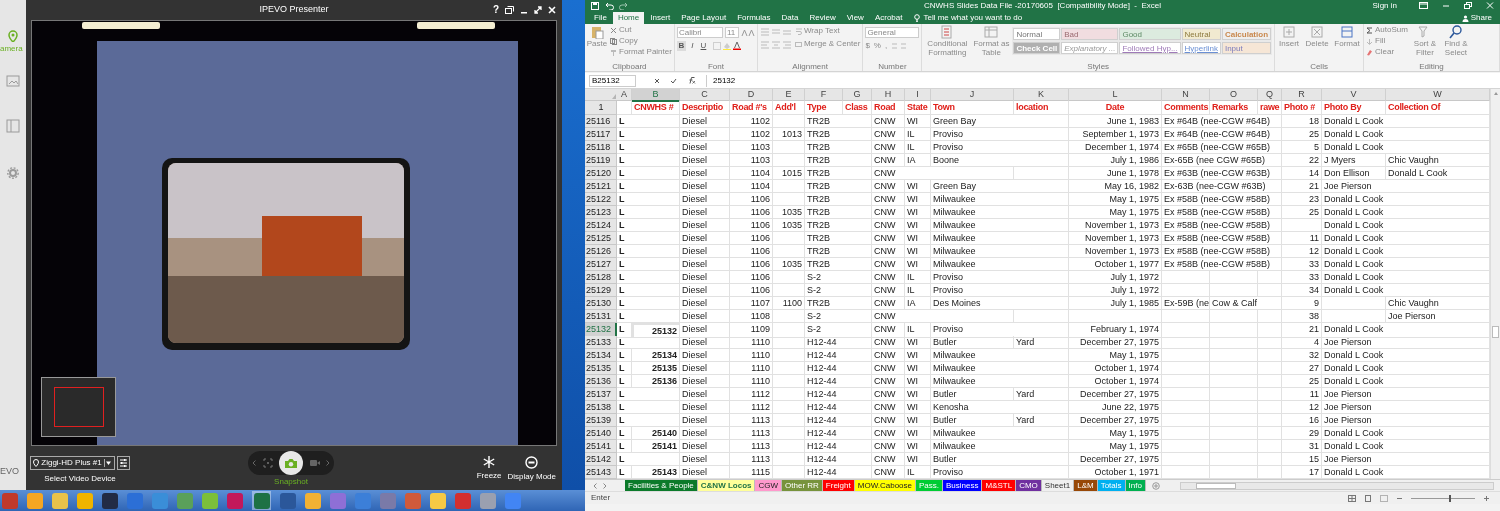  I want to click on table-cell: S-2, so click(838, 330).